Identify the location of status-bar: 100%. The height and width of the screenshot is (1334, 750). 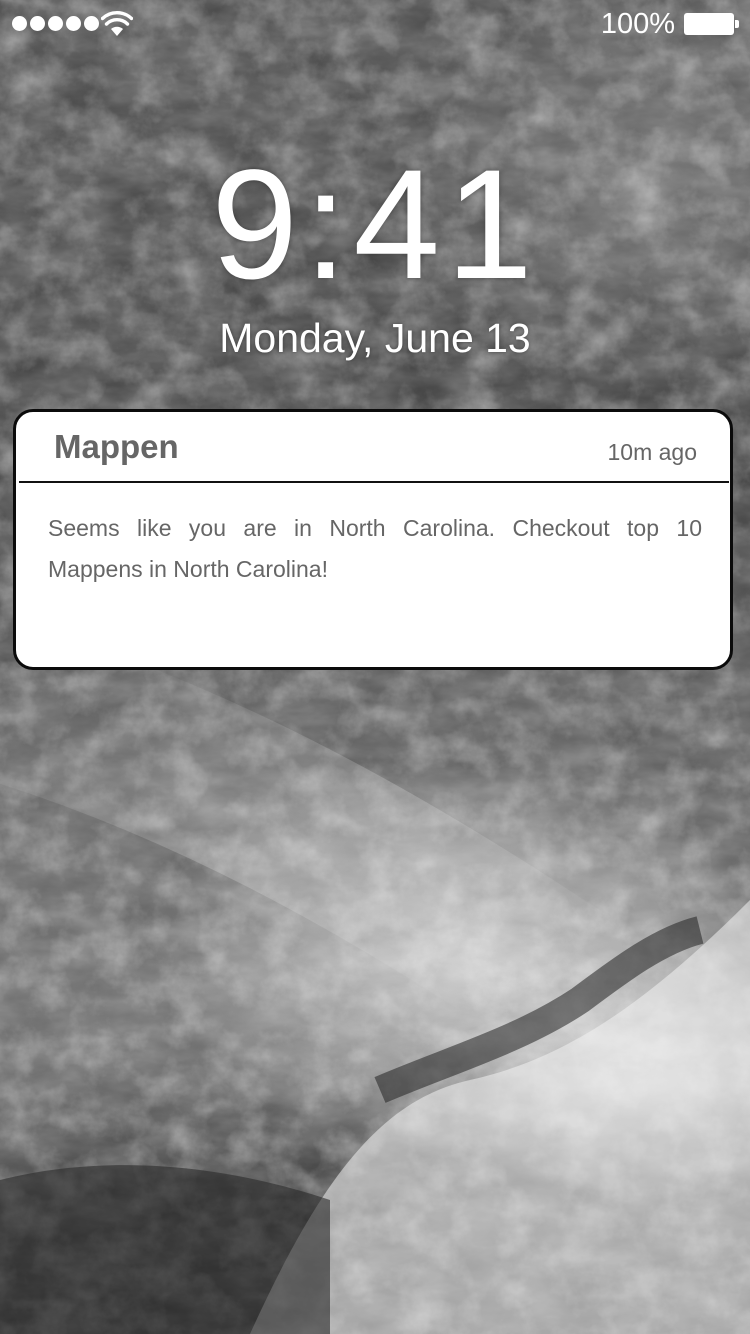
(375, 24).